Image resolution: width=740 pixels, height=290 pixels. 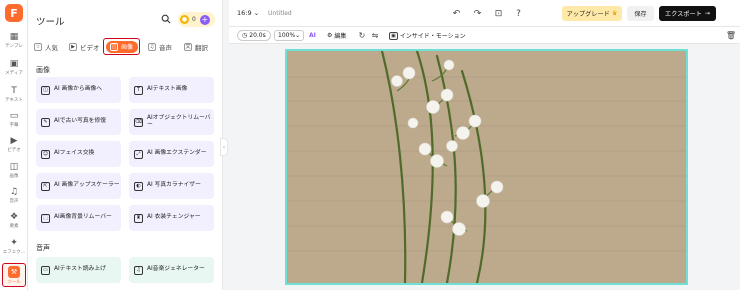 I want to click on section-title-image: 画像, so click(x=43, y=70).